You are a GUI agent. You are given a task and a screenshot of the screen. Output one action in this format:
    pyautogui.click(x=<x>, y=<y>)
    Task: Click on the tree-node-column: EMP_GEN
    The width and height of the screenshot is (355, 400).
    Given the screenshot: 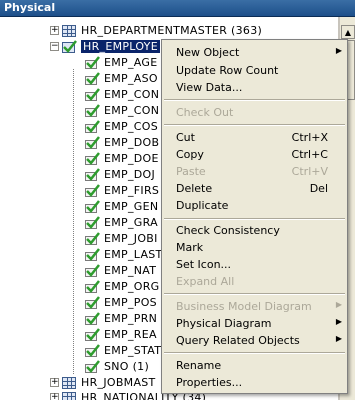 What is the action you would take?
    pyautogui.click(x=121, y=206)
    